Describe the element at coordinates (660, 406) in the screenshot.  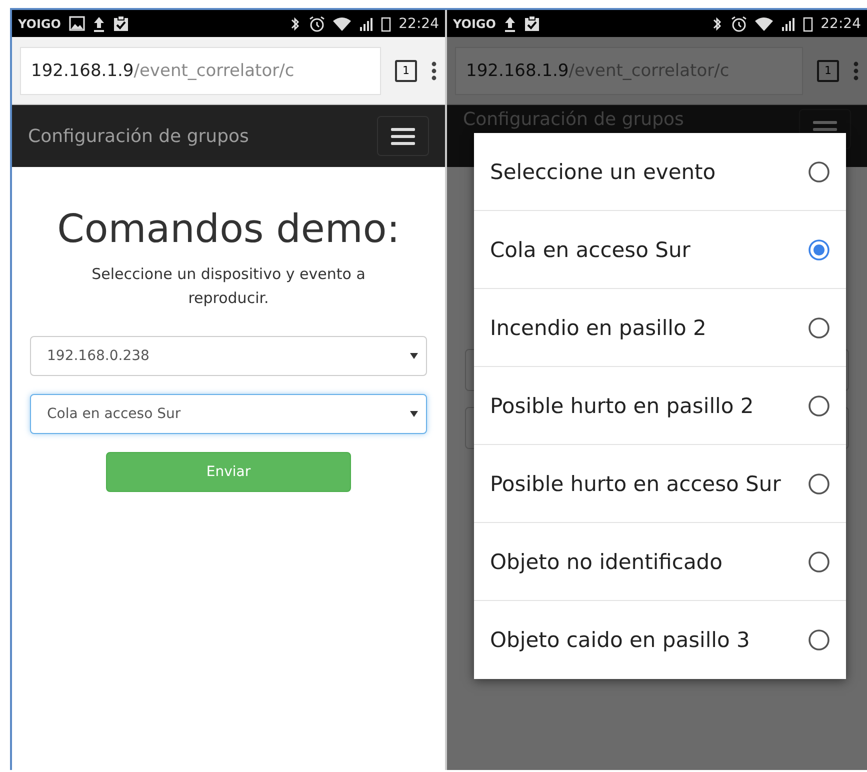
I see `option-item: Posible hurto en pasillo 2` at that location.